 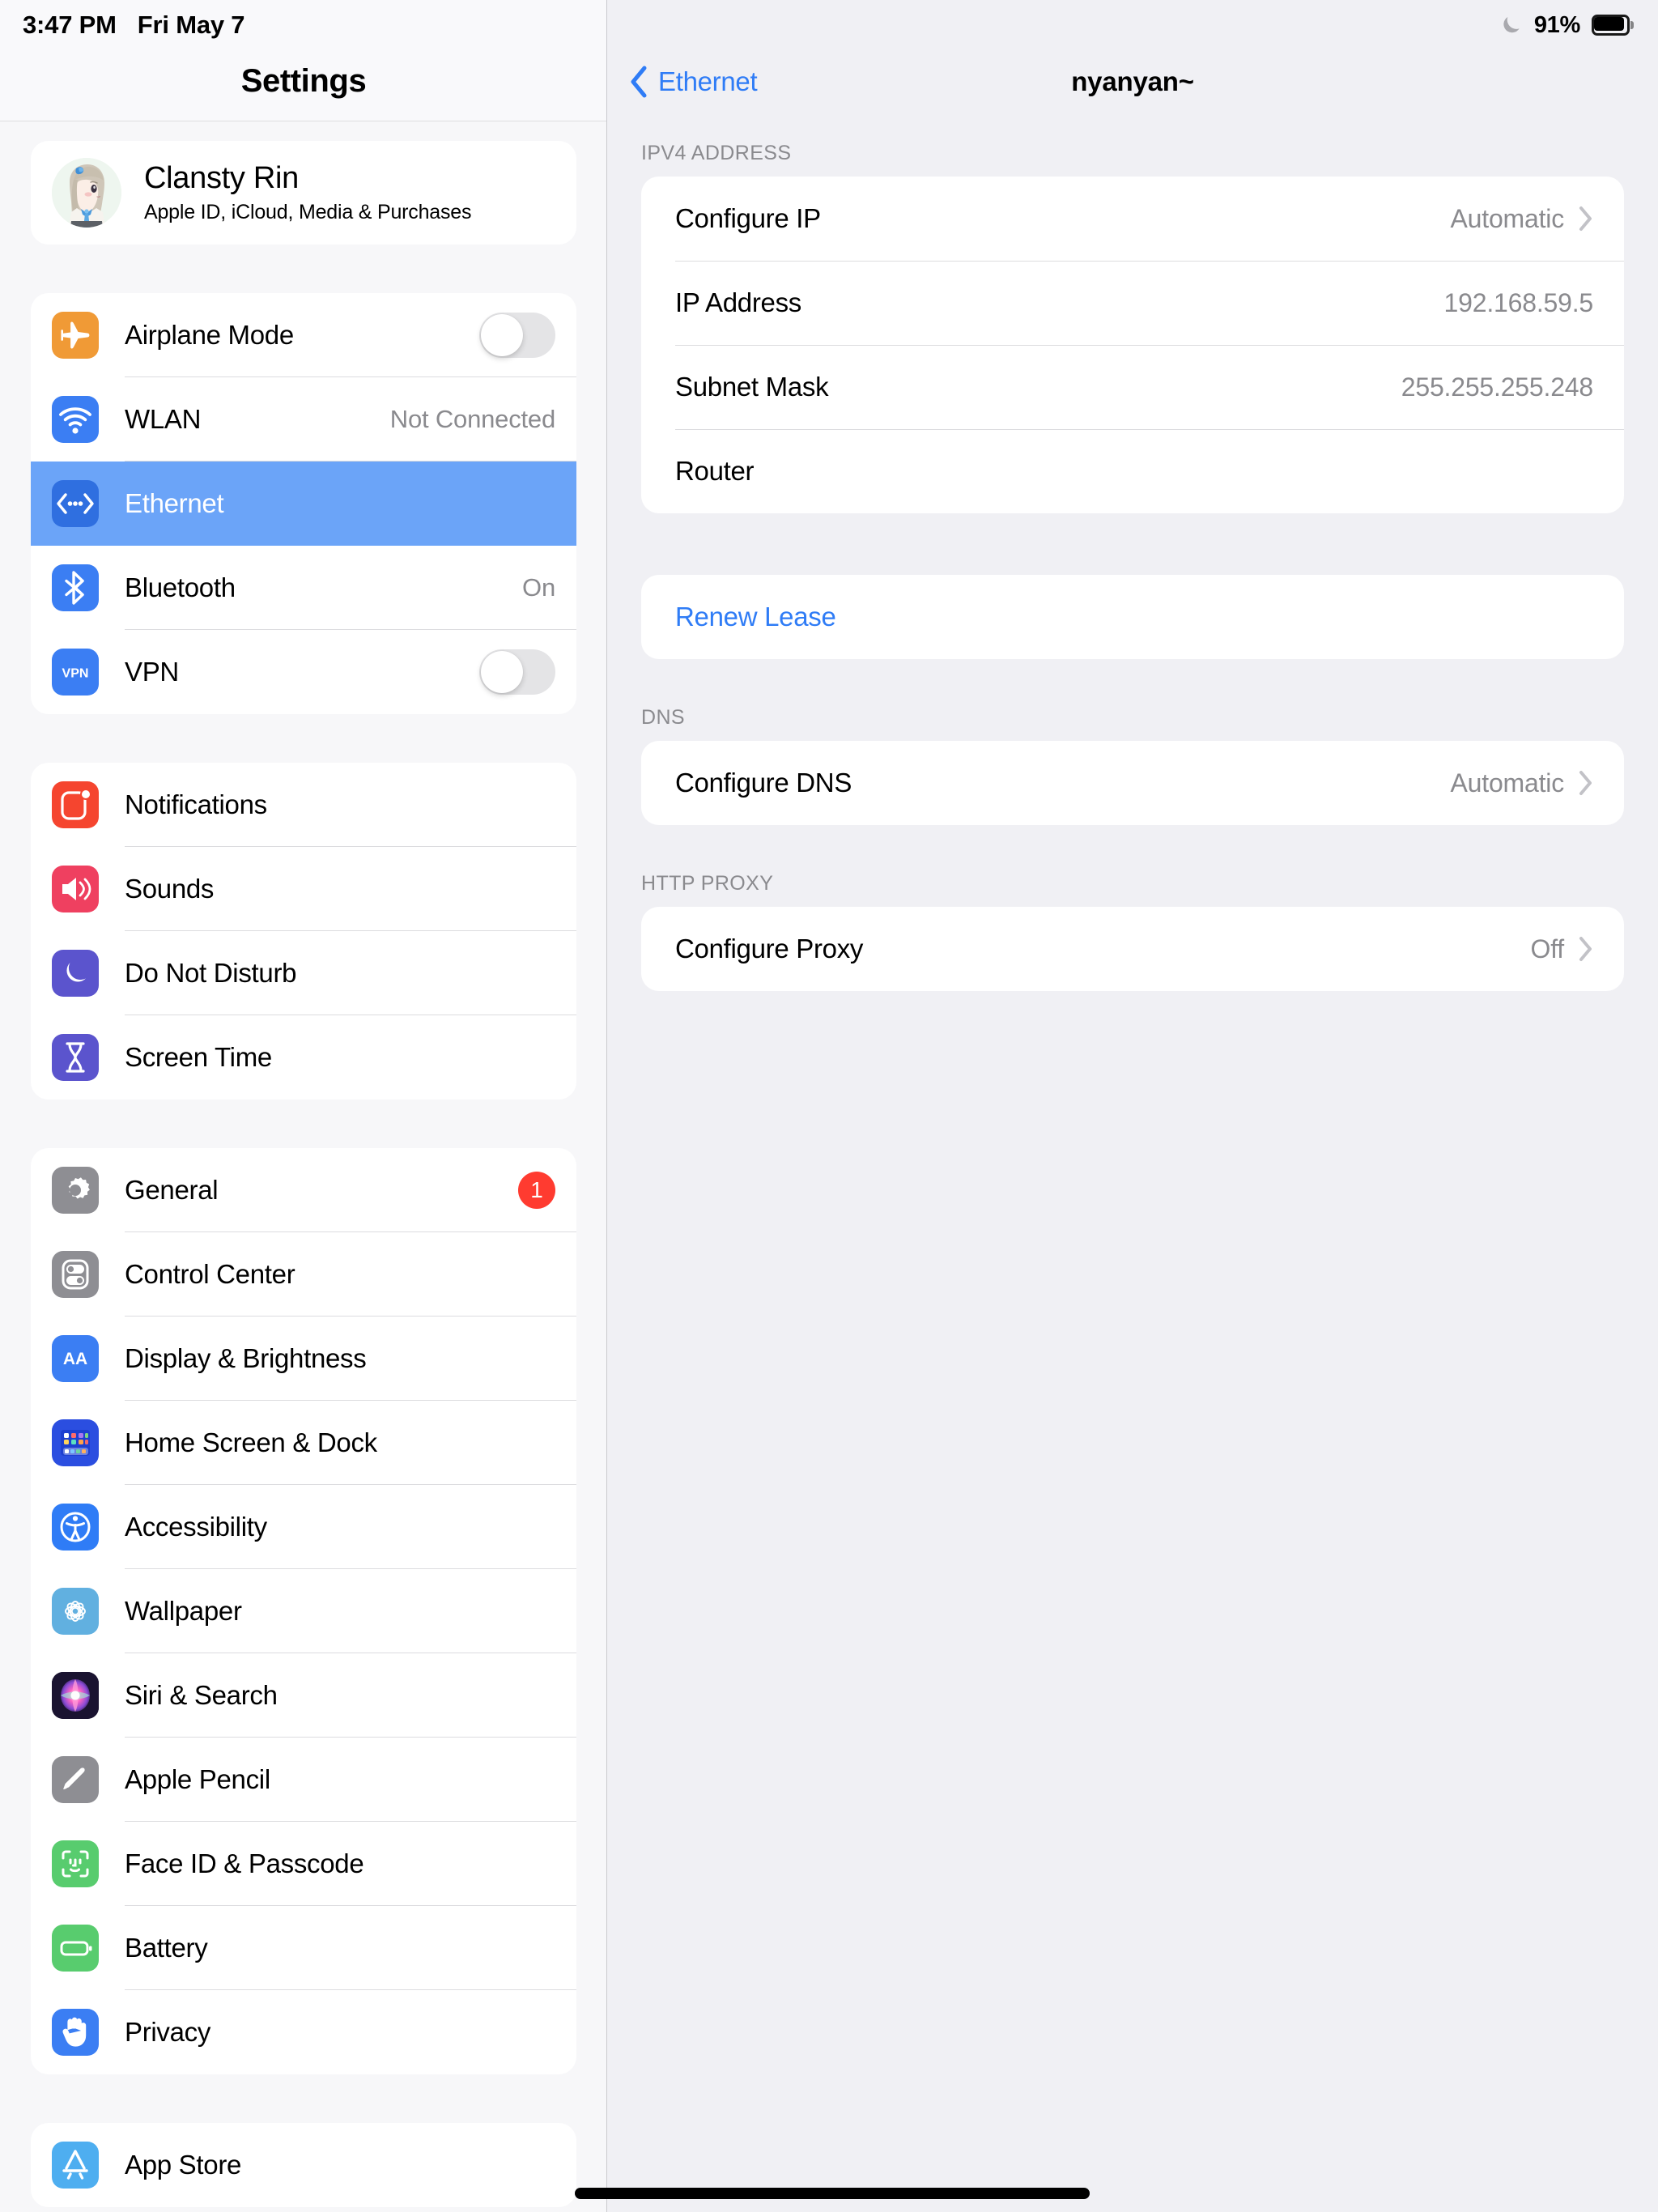 What do you see at coordinates (191, 25) in the screenshot?
I see `status-date: Fri May 7` at bounding box center [191, 25].